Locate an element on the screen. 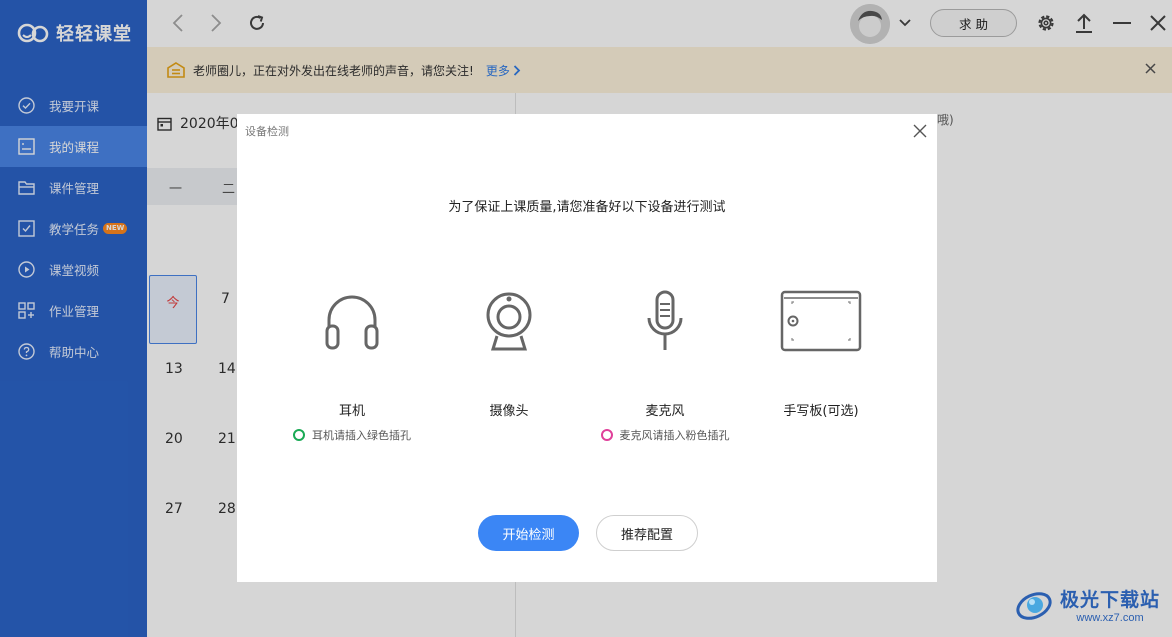 The height and width of the screenshot is (637, 1172). start-check-button: 开始检测 is located at coordinates (528, 533).